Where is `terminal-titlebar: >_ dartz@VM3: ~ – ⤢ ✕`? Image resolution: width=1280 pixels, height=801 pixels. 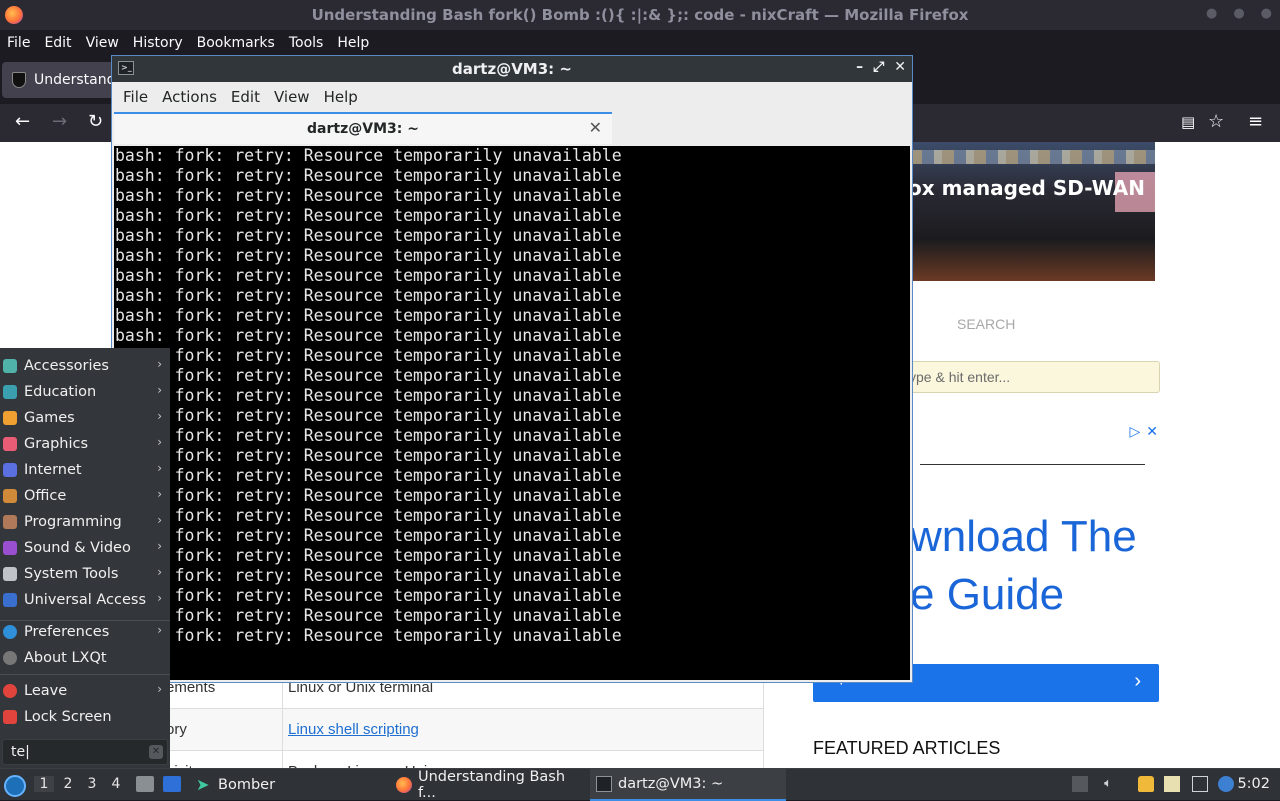
terminal-titlebar: >_ dartz@VM3: ~ – ⤢ ✕ is located at coordinates (512, 69).